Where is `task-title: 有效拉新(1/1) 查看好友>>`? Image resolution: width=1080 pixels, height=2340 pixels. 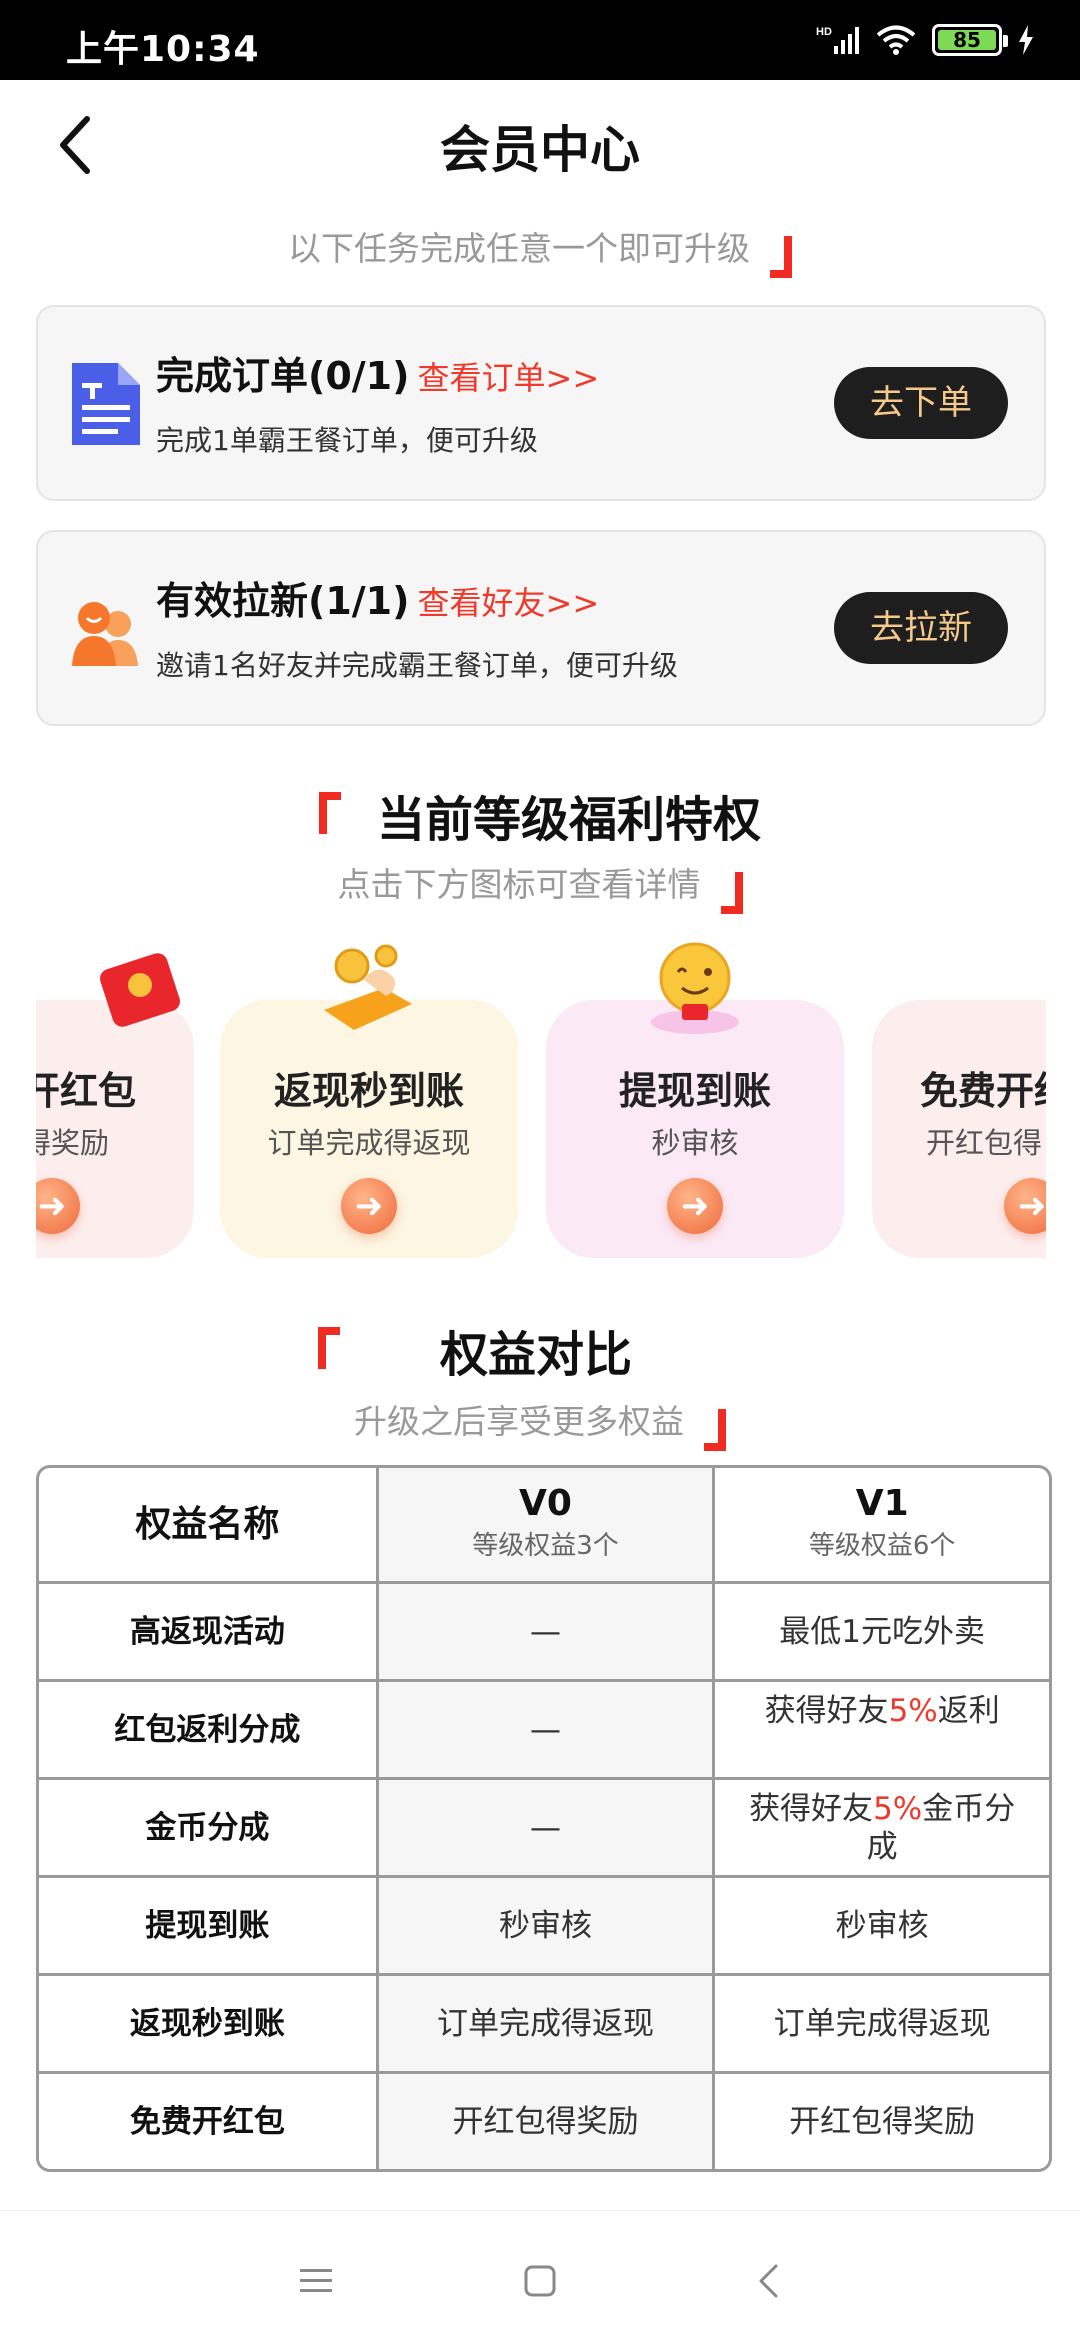 task-title: 有效拉新(1/1) 查看好友>> is located at coordinates (377, 597).